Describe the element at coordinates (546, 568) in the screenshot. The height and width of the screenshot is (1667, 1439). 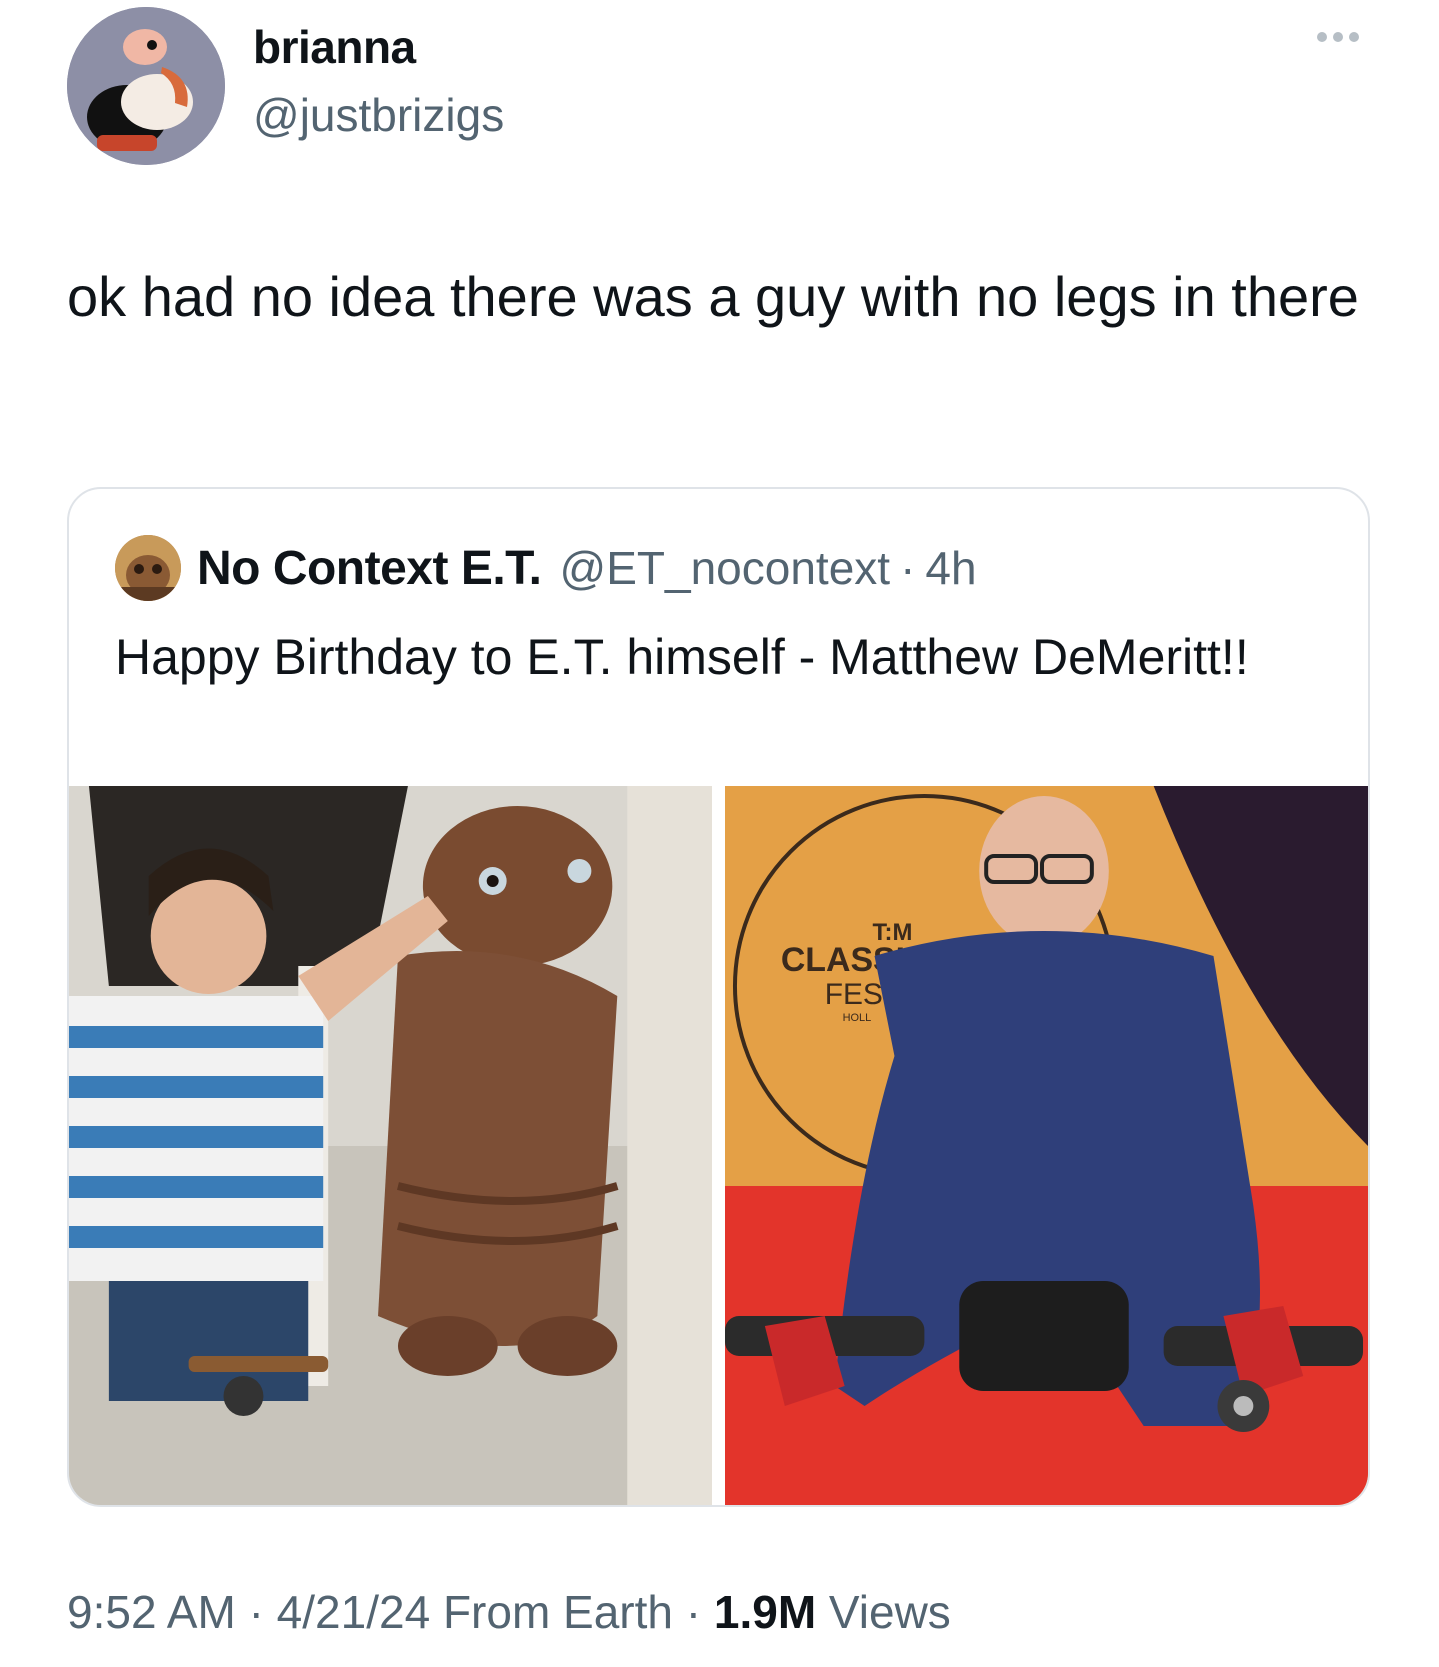
I see `quoted-tweet-header: No Context E.T. @ET_nocontext · 4h` at that location.